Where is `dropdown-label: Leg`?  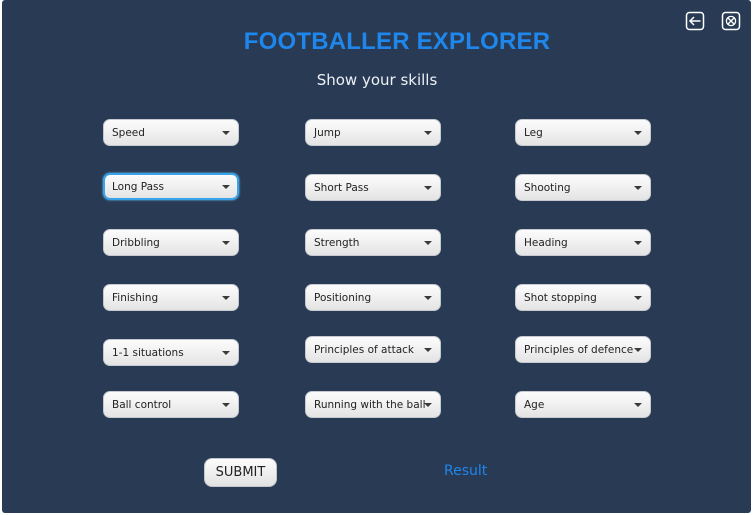 dropdown-label: Leg is located at coordinates (533, 133).